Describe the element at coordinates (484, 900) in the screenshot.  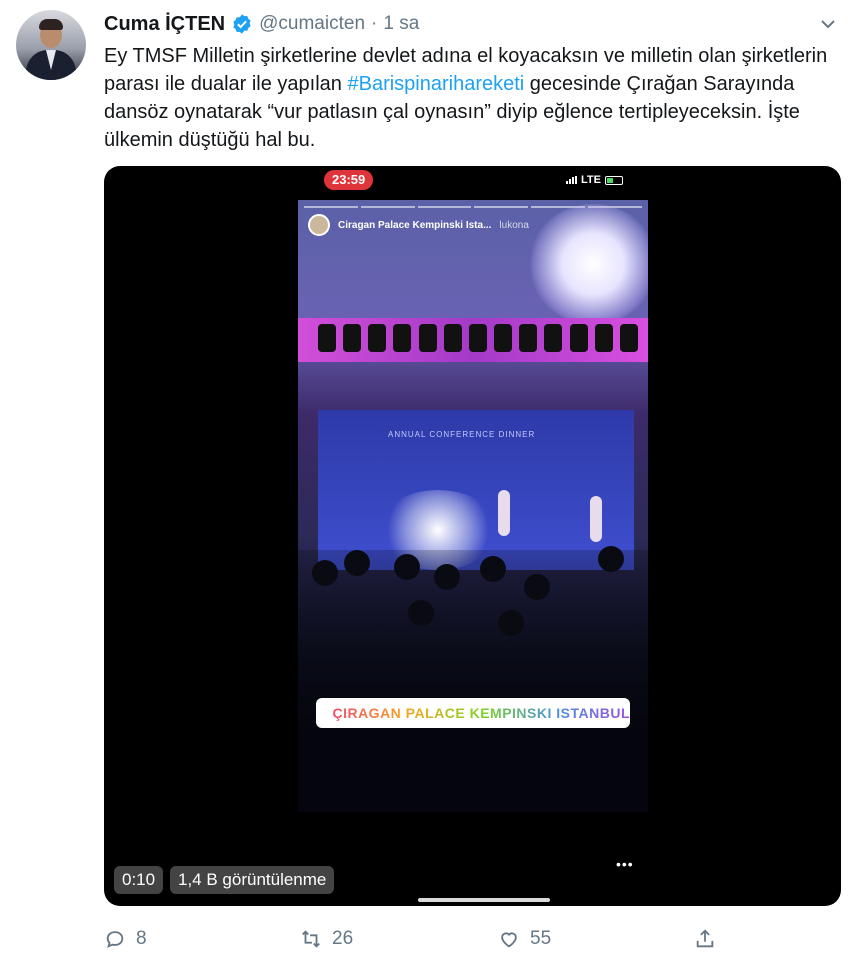
I see `video-scrub-bar` at that location.